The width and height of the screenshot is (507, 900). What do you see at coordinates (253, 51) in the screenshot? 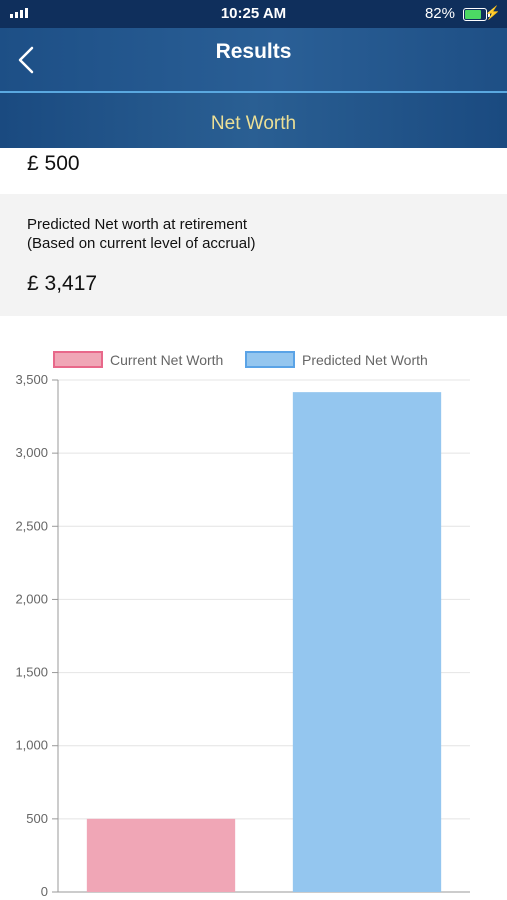
I see `page-title: Results` at bounding box center [253, 51].